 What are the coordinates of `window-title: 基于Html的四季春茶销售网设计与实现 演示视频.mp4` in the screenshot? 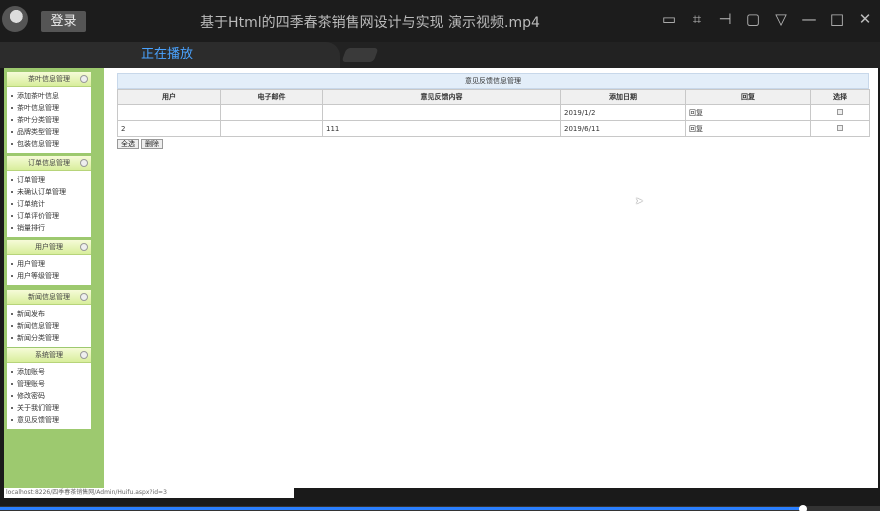 It's located at (370, 23).